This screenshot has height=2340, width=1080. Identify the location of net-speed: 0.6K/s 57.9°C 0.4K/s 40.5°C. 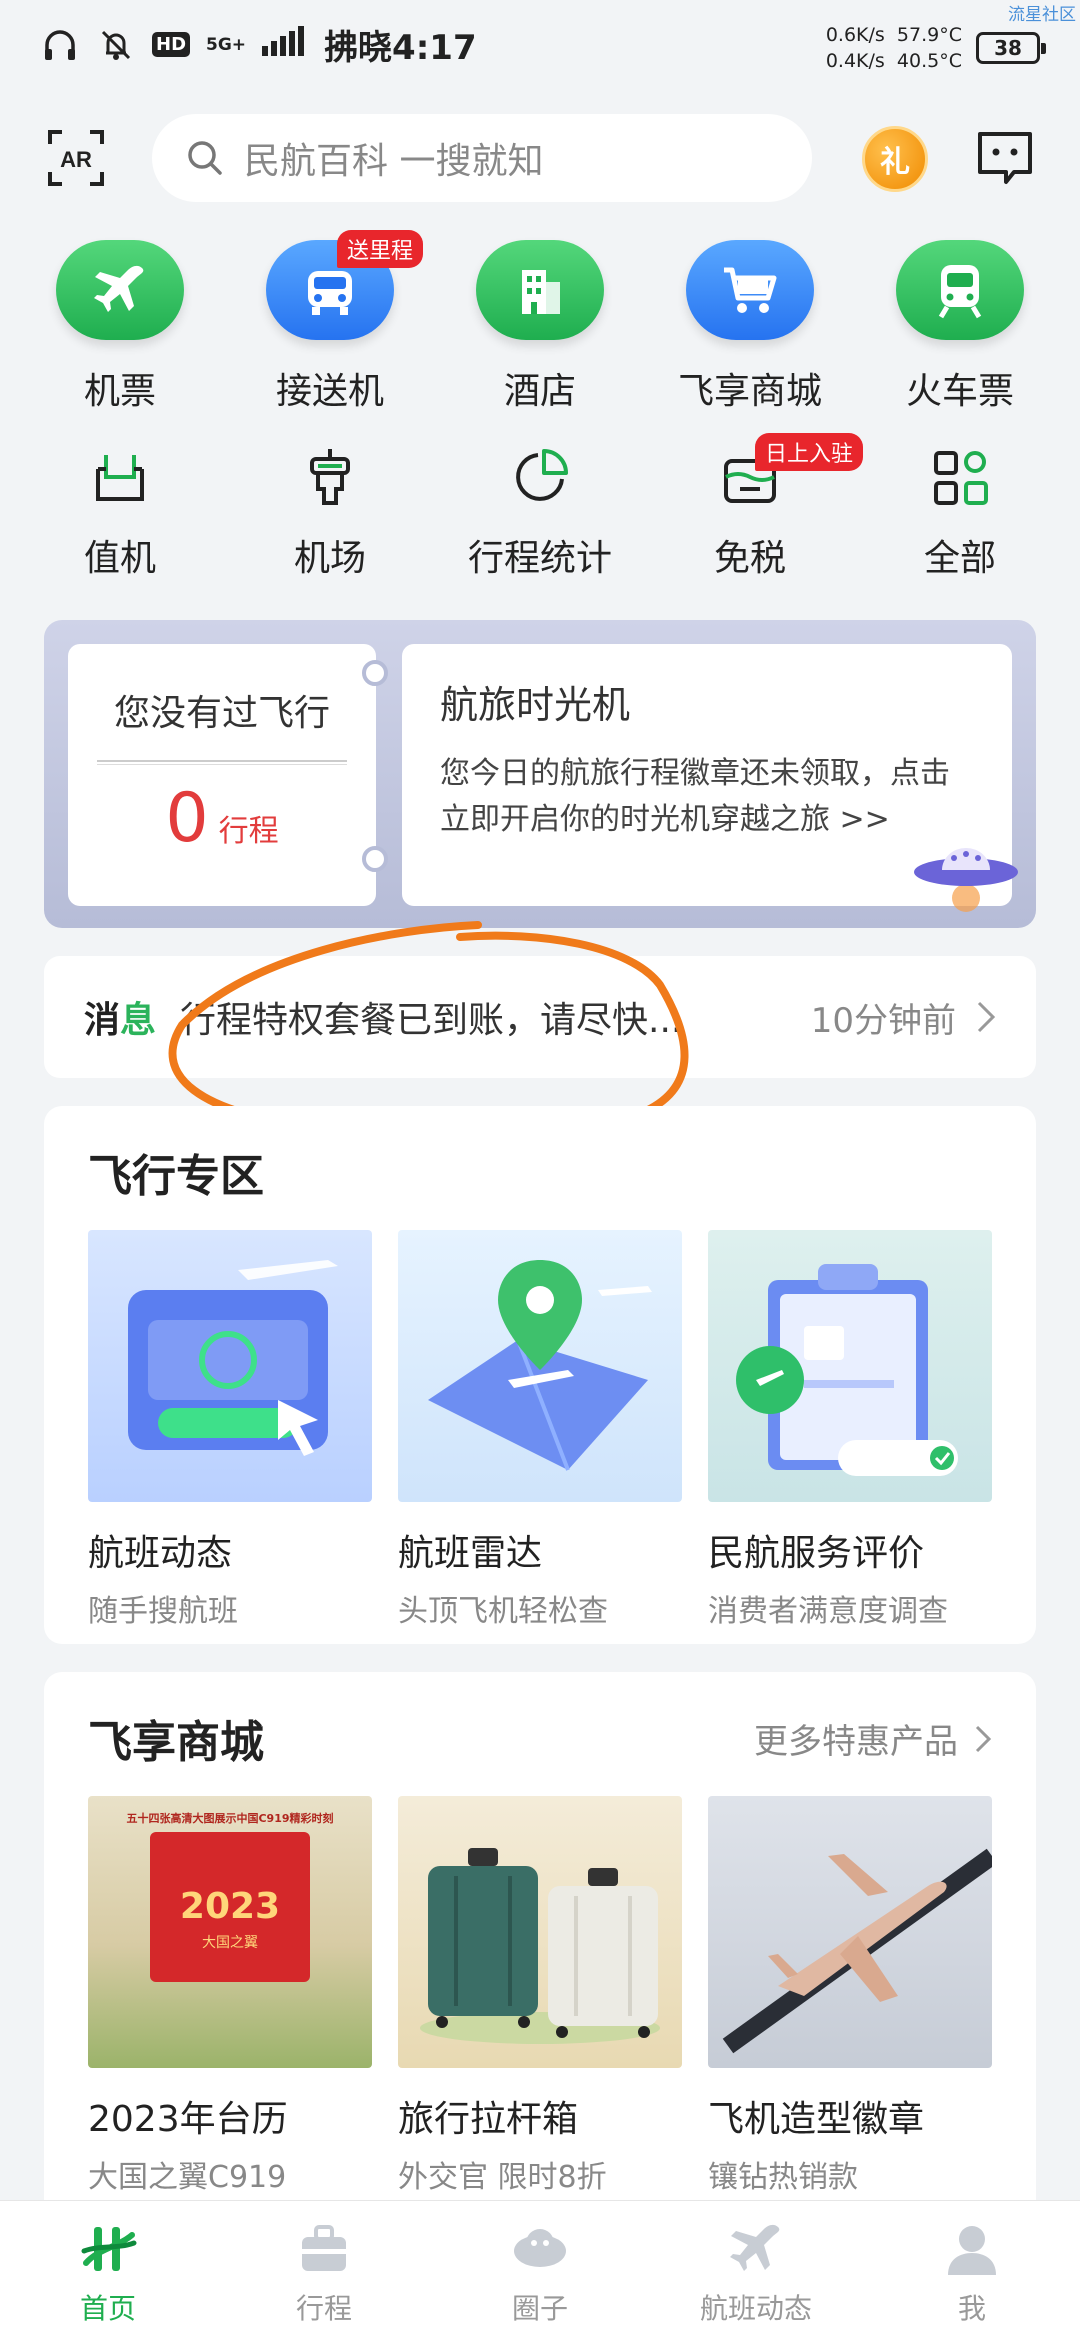
(894, 48).